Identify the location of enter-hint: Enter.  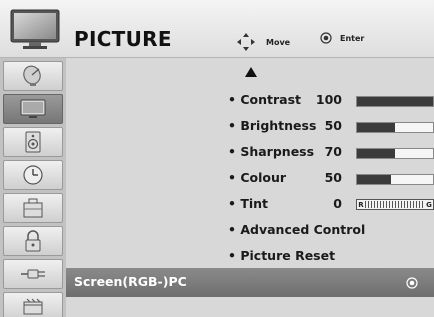
(342, 38).